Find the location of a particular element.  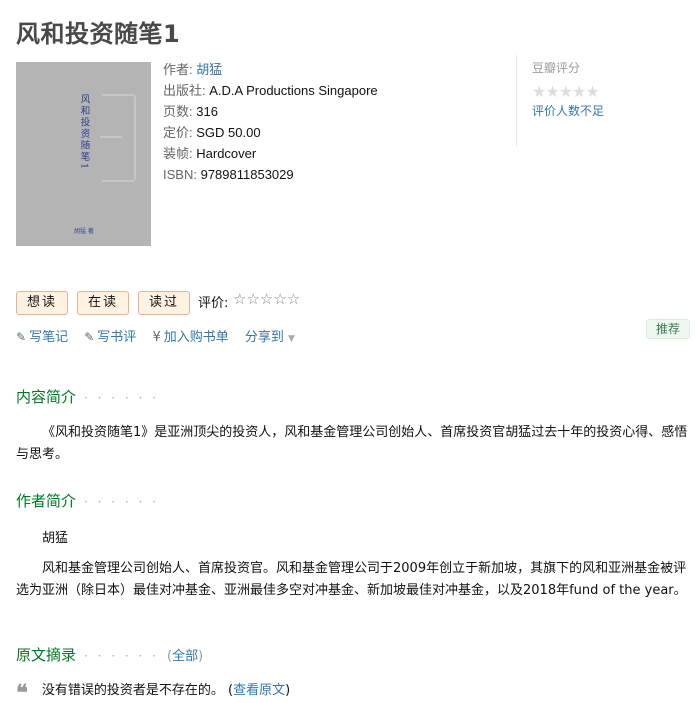

action-bar: ✎ 写笔记 ✎ 写书评 ¥ 加入购书单 分享到 ▼ is located at coordinates (161, 335).